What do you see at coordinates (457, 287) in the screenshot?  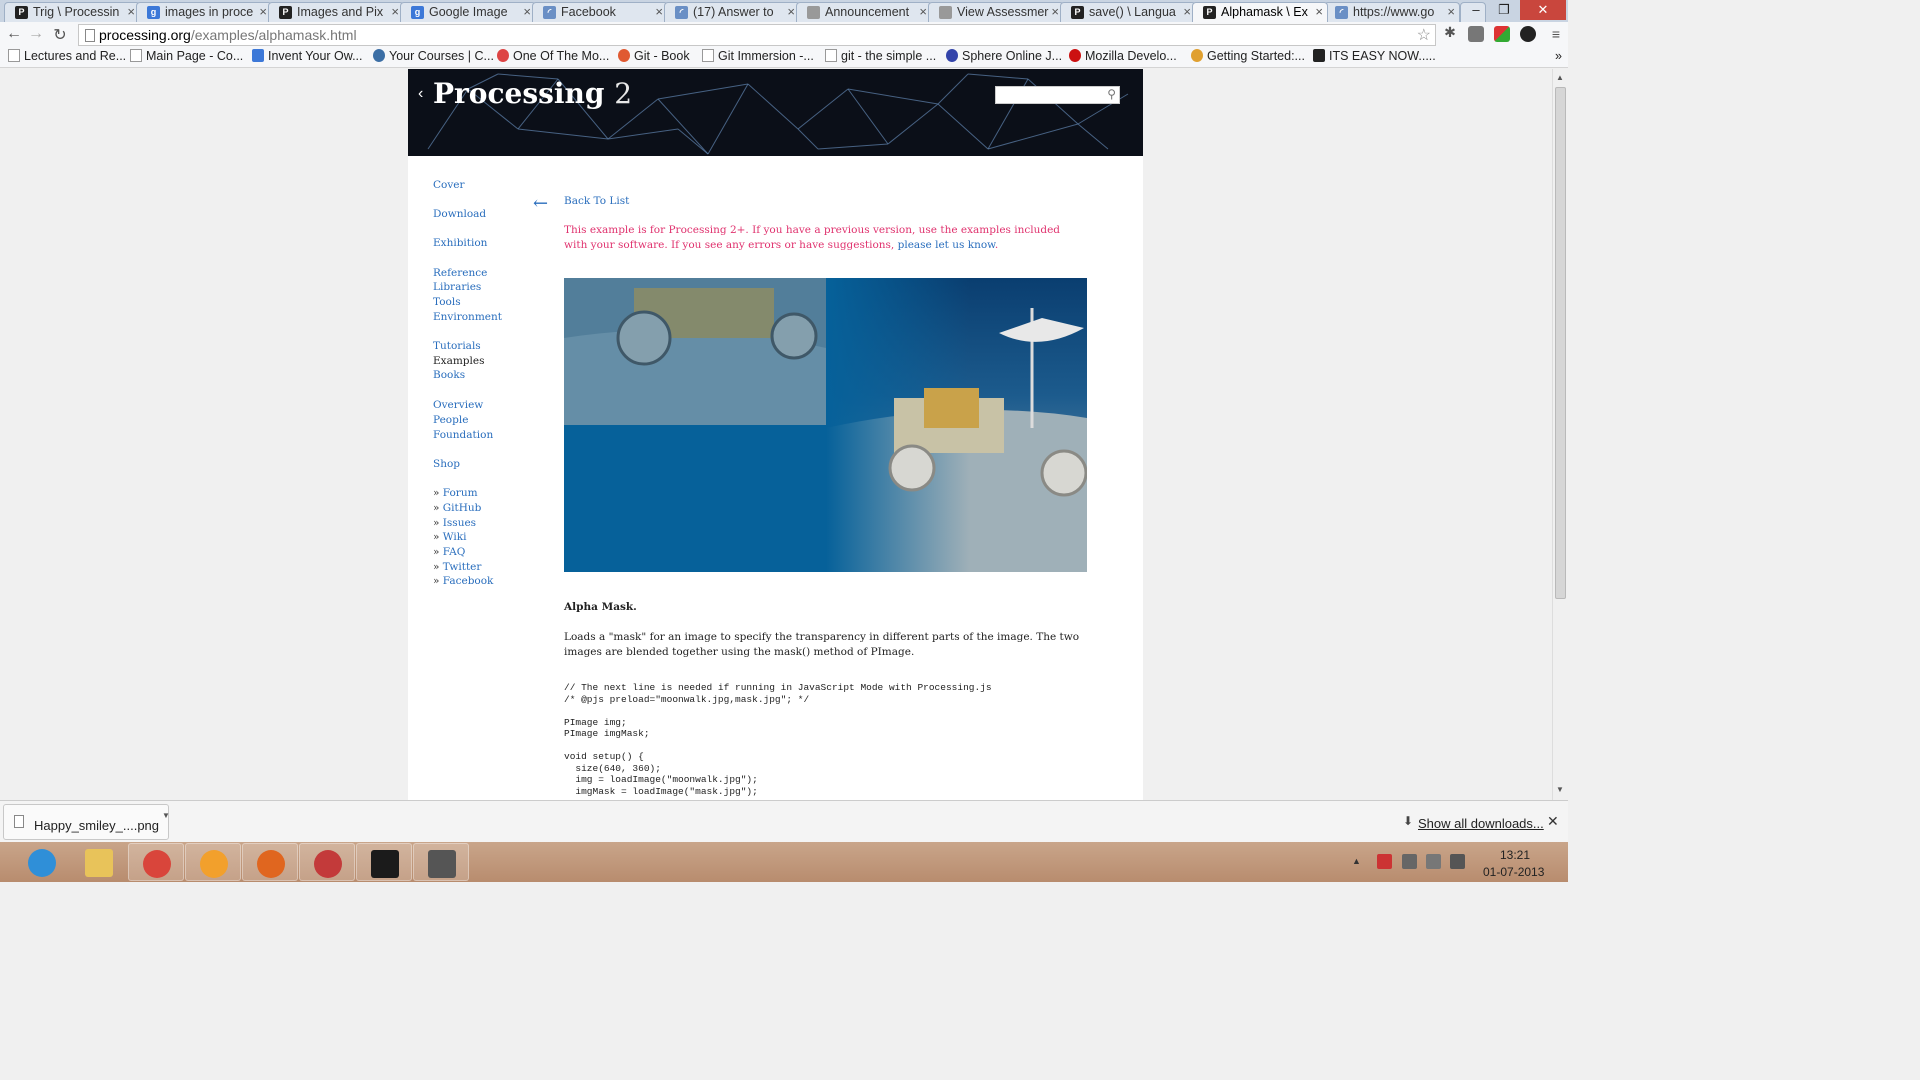 I see `sidebar-link-libraries: Libraries` at bounding box center [457, 287].